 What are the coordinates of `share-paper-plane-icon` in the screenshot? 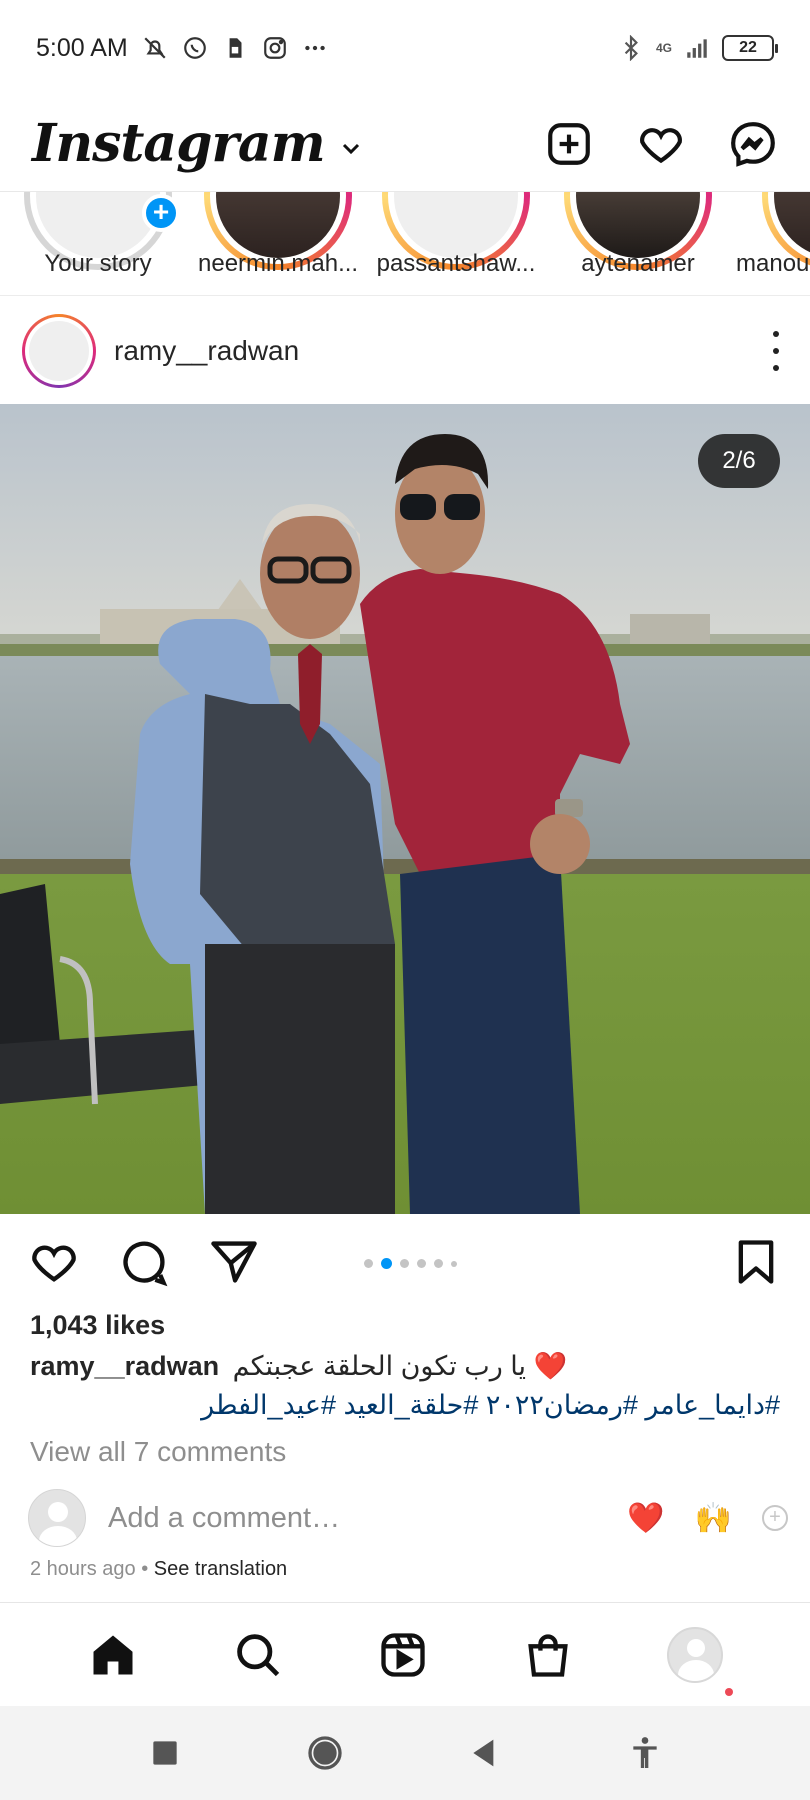 It's located at (234, 1262).